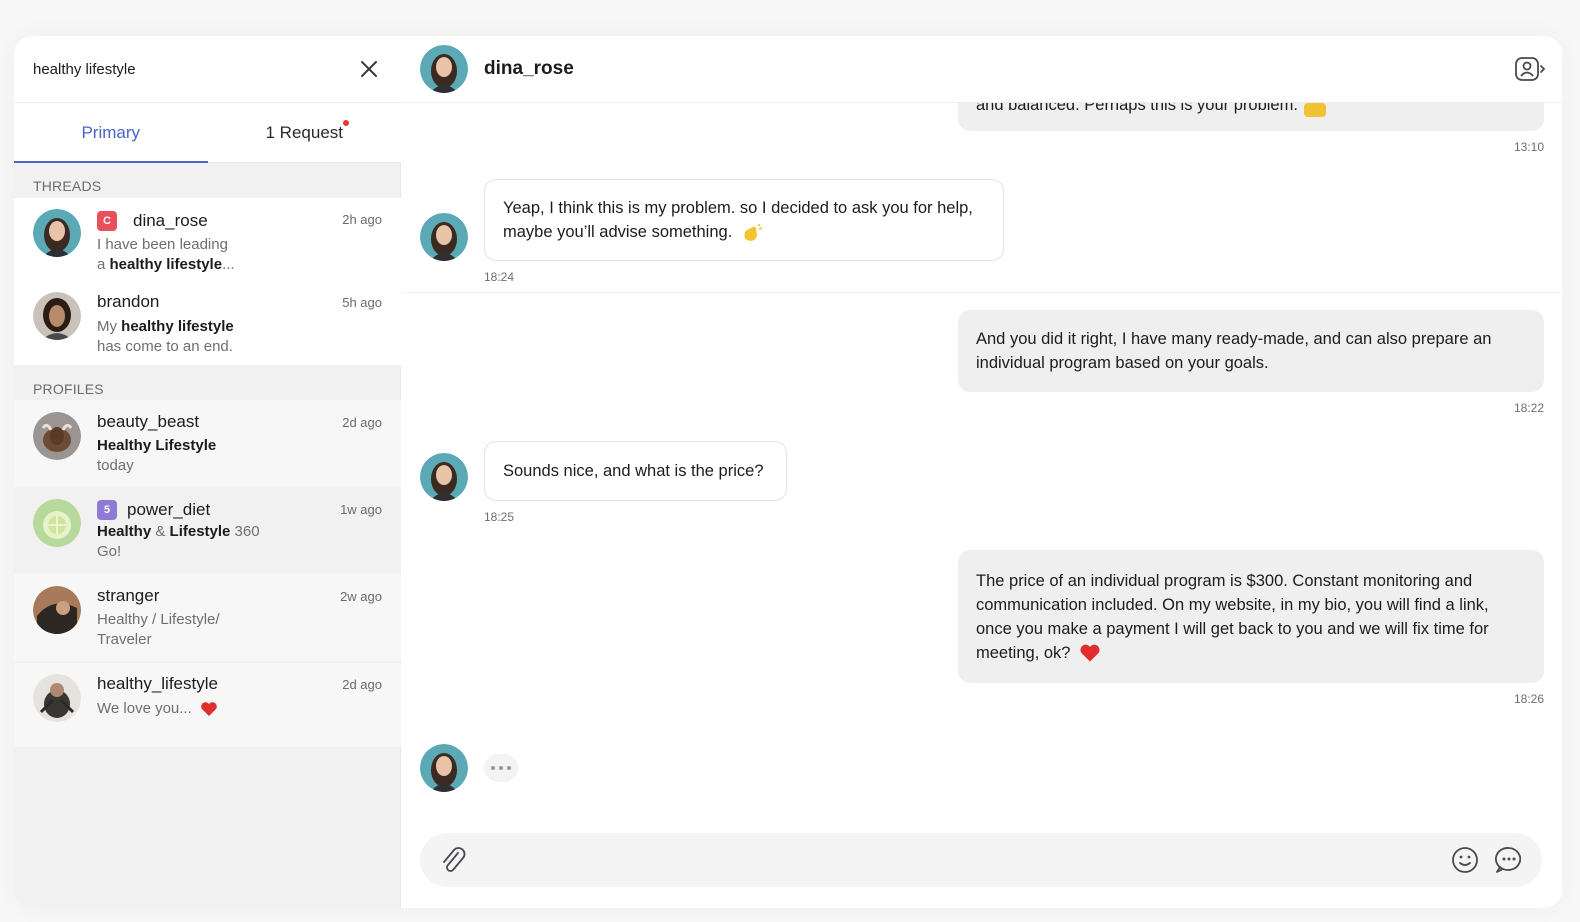 The image size is (1580, 922). I want to click on search-input, so click(194, 69).